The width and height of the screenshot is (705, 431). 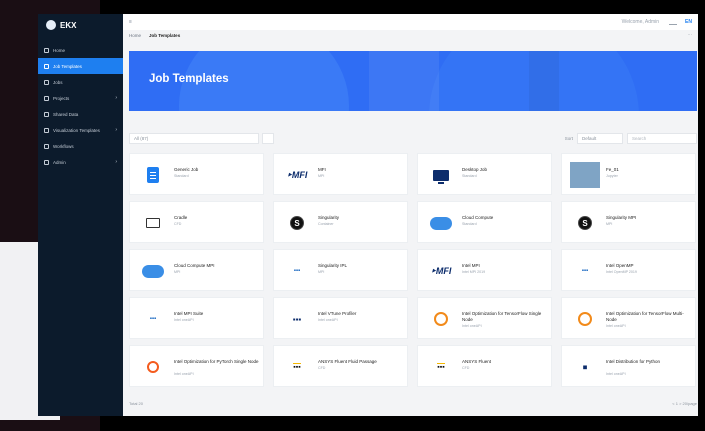 What do you see at coordinates (51, 25) in the screenshot?
I see `brand-logo-icon` at bounding box center [51, 25].